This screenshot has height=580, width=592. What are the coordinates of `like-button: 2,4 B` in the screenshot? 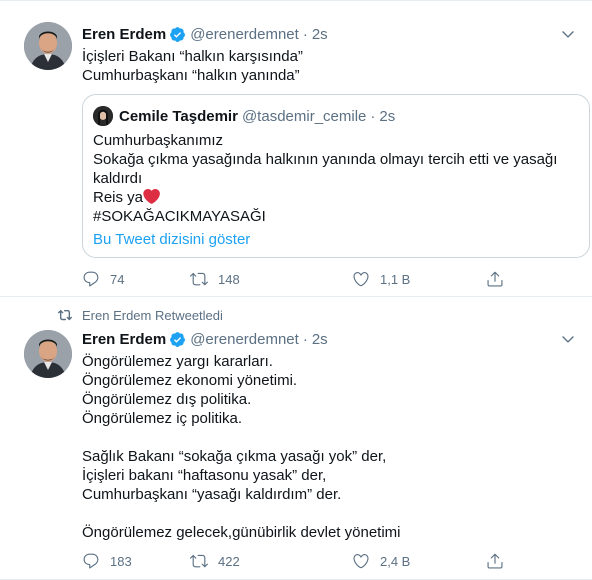 It's located at (381, 561).